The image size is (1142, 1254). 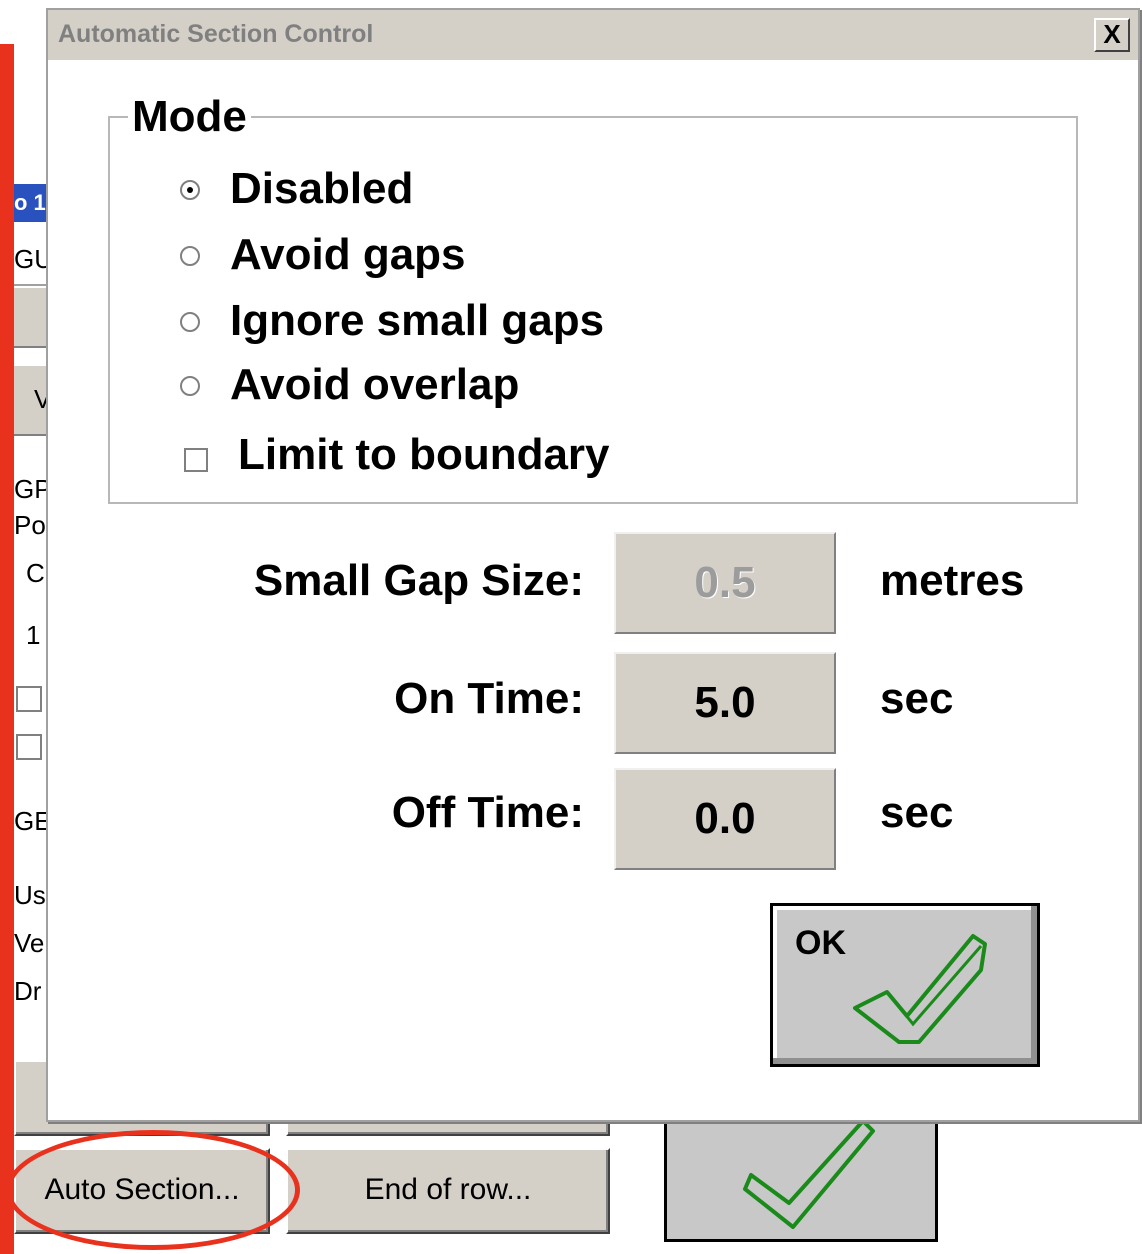 I want to click on background-button-fragment, so click(x=31, y=317).